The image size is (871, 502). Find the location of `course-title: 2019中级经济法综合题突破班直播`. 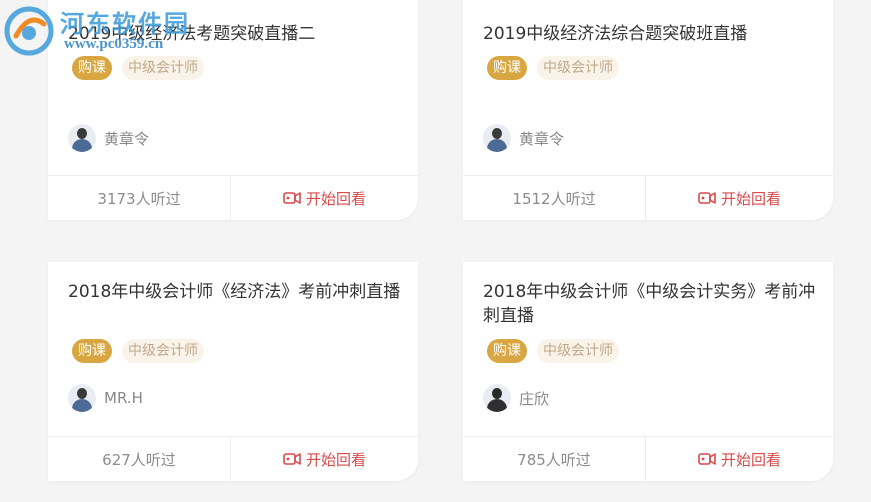

course-title: 2019中级经济法综合题突破班直播 is located at coordinates (650, 34).